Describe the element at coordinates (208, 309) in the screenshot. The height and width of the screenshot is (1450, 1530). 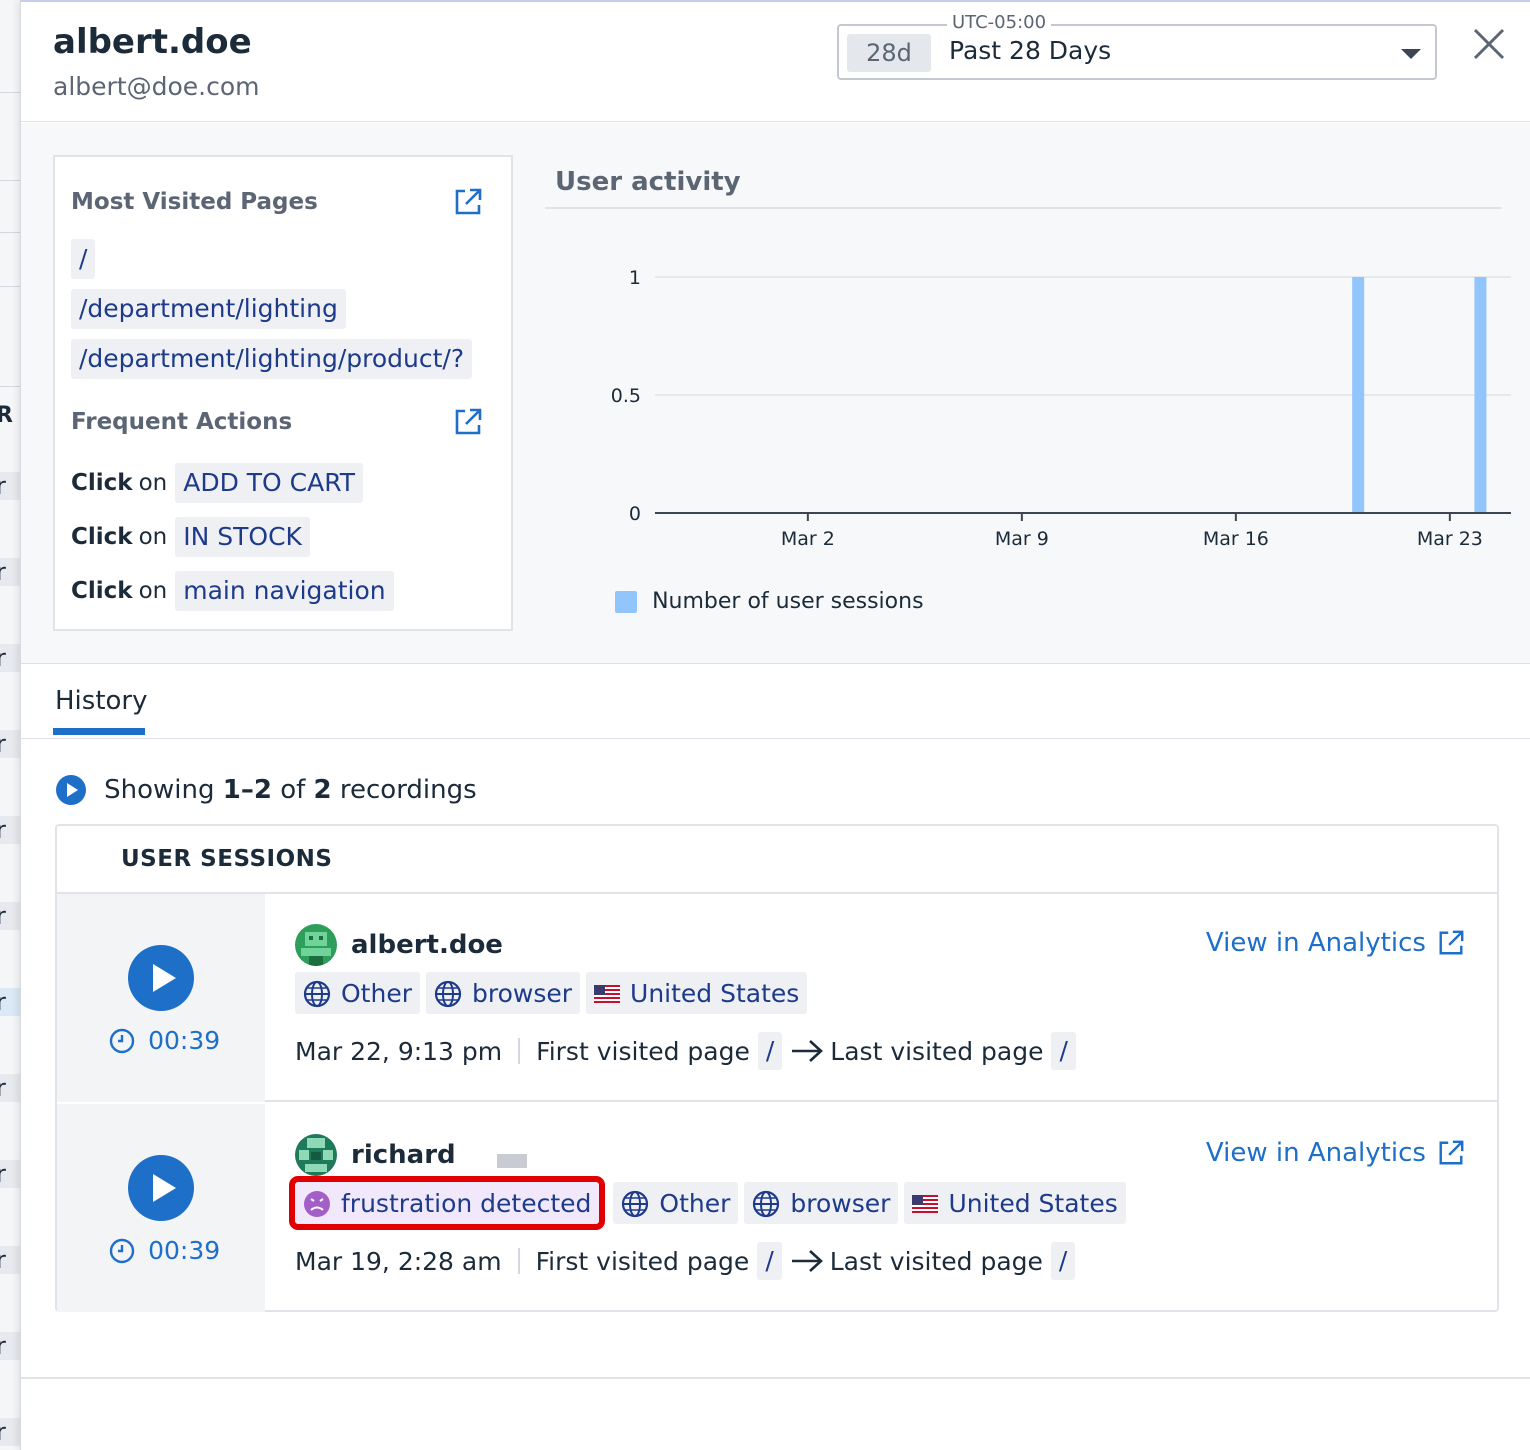
I see `visited-page-chip: /department/lighting` at that location.